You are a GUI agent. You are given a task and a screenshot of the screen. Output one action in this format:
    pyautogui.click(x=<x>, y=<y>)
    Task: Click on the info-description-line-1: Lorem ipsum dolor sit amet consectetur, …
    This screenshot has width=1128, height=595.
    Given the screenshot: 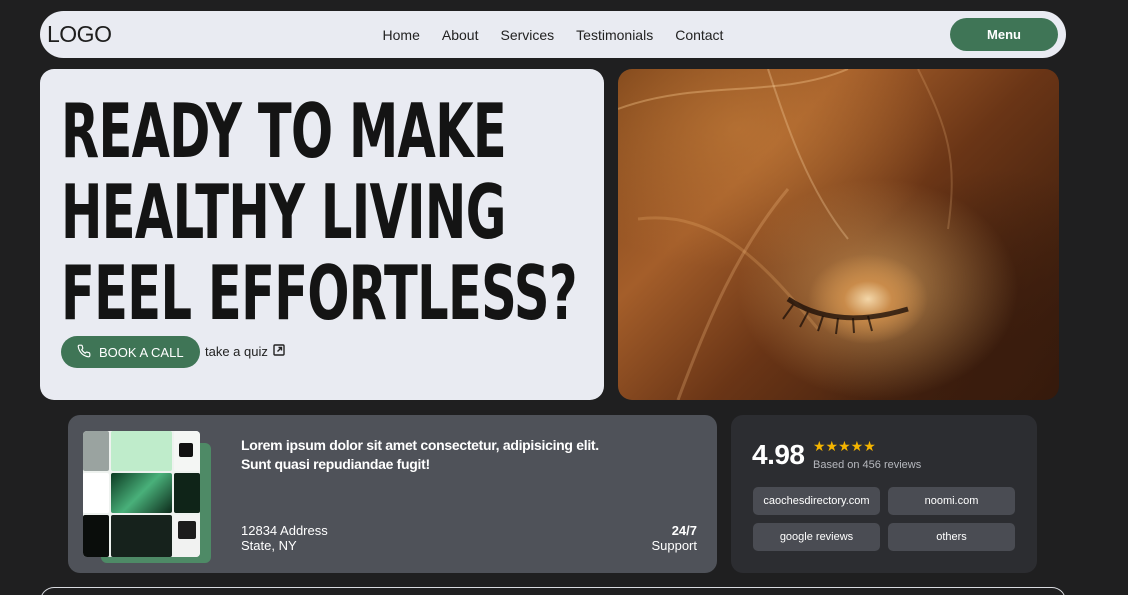 What is the action you would take?
    pyautogui.click(x=420, y=445)
    